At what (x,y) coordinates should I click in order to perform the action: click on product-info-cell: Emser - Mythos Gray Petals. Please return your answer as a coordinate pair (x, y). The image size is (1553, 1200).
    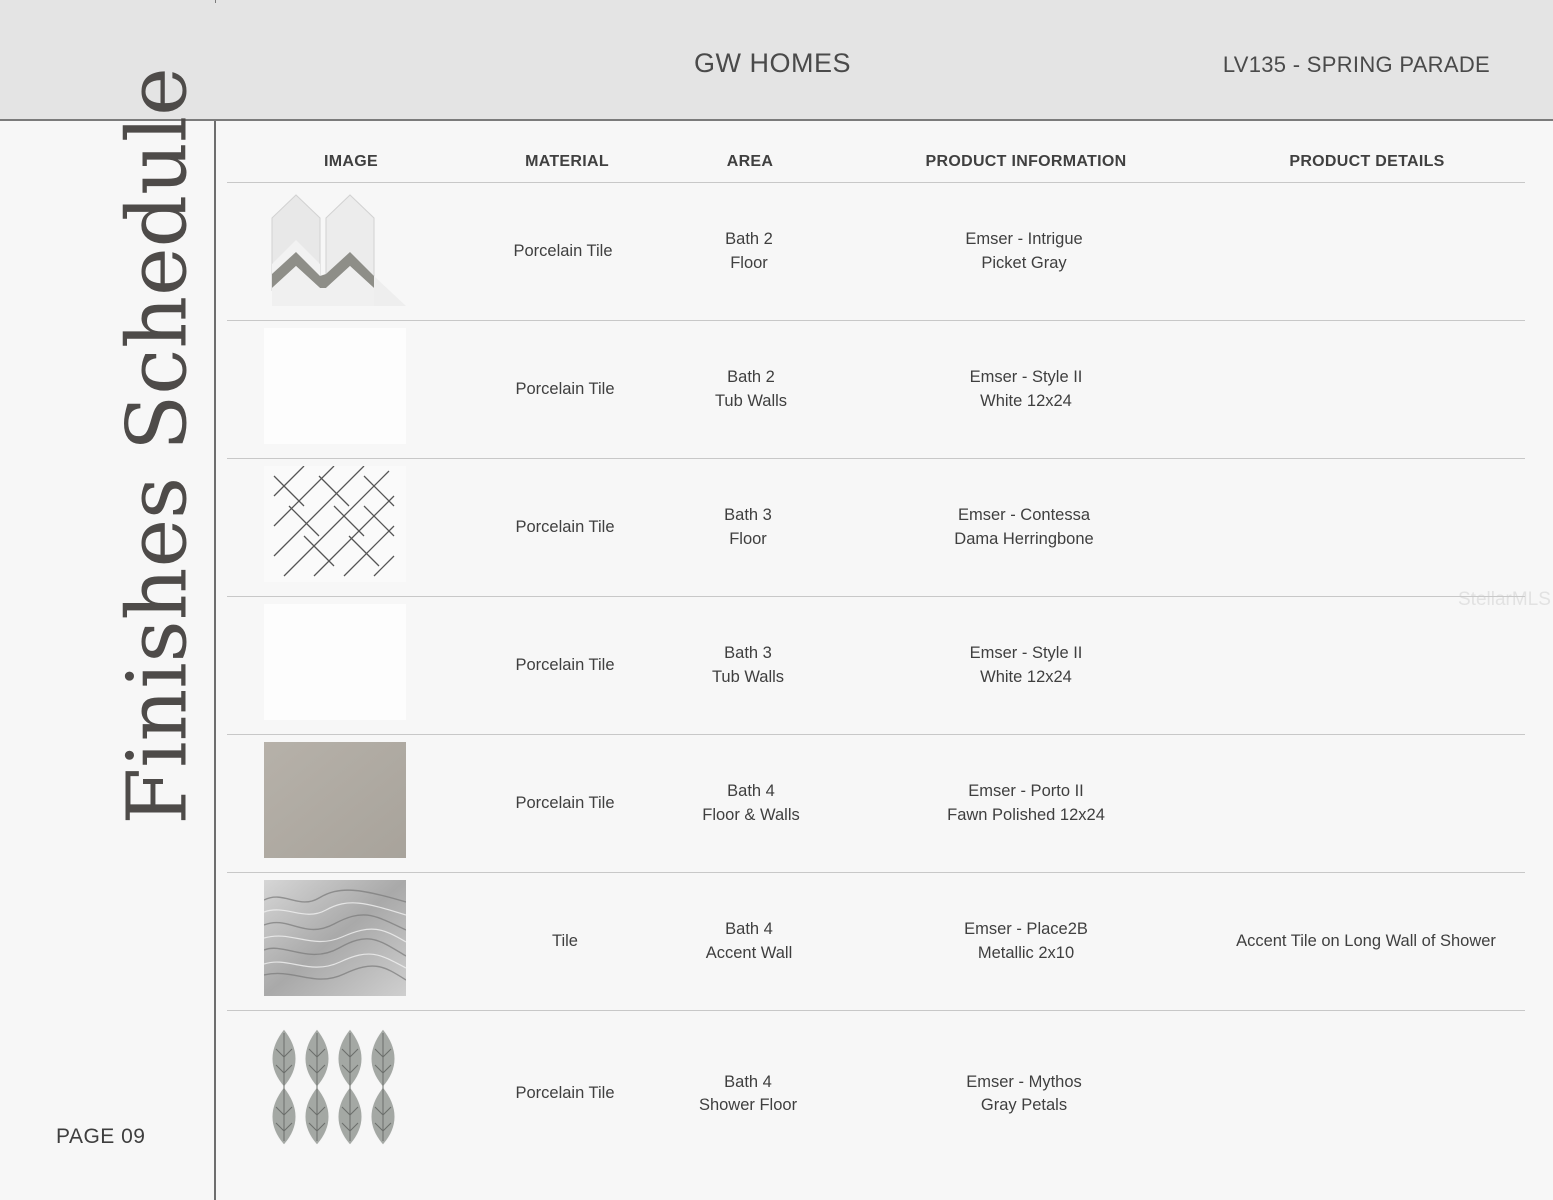
    Looking at the image, I should click on (1024, 1094).